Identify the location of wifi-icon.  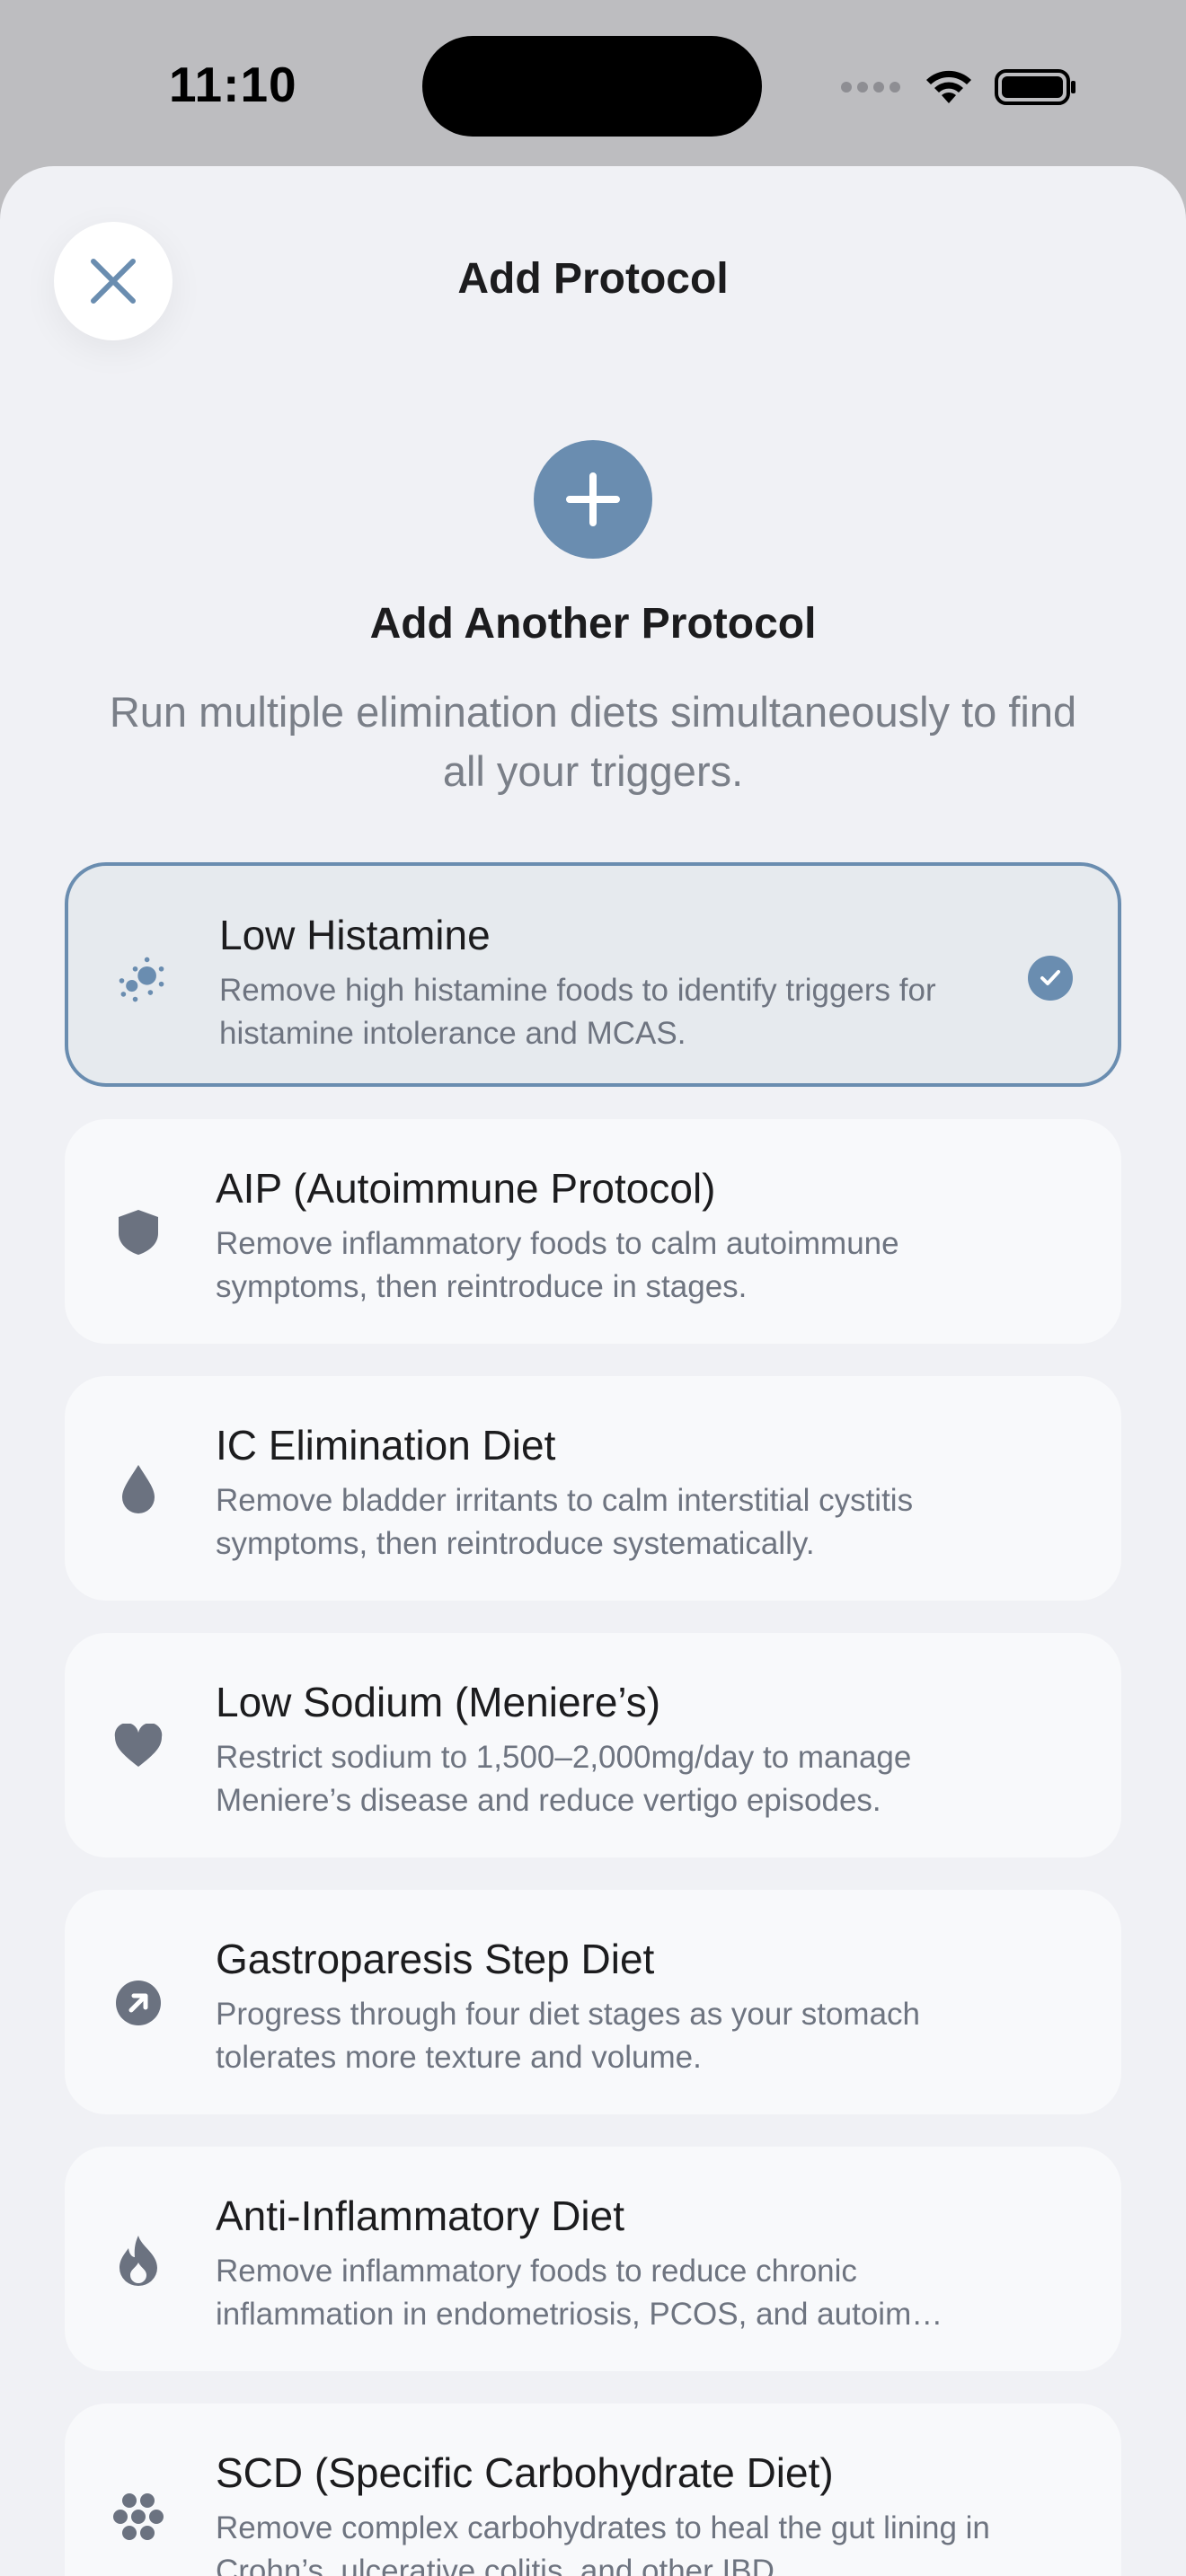
(948, 86).